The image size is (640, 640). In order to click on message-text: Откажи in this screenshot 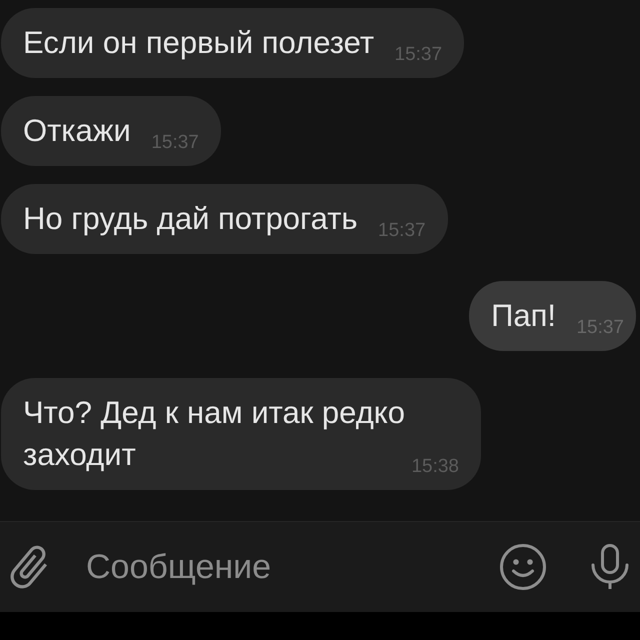, I will do `click(77, 130)`.